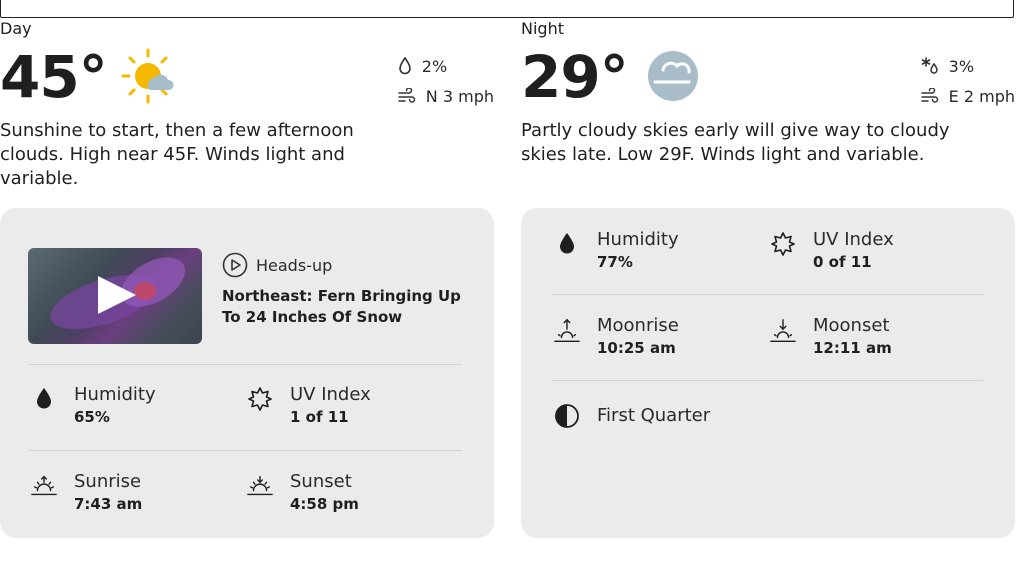 This screenshot has width=1024, height=576. I want to click on day-precip: 2%, so click(446, 66).